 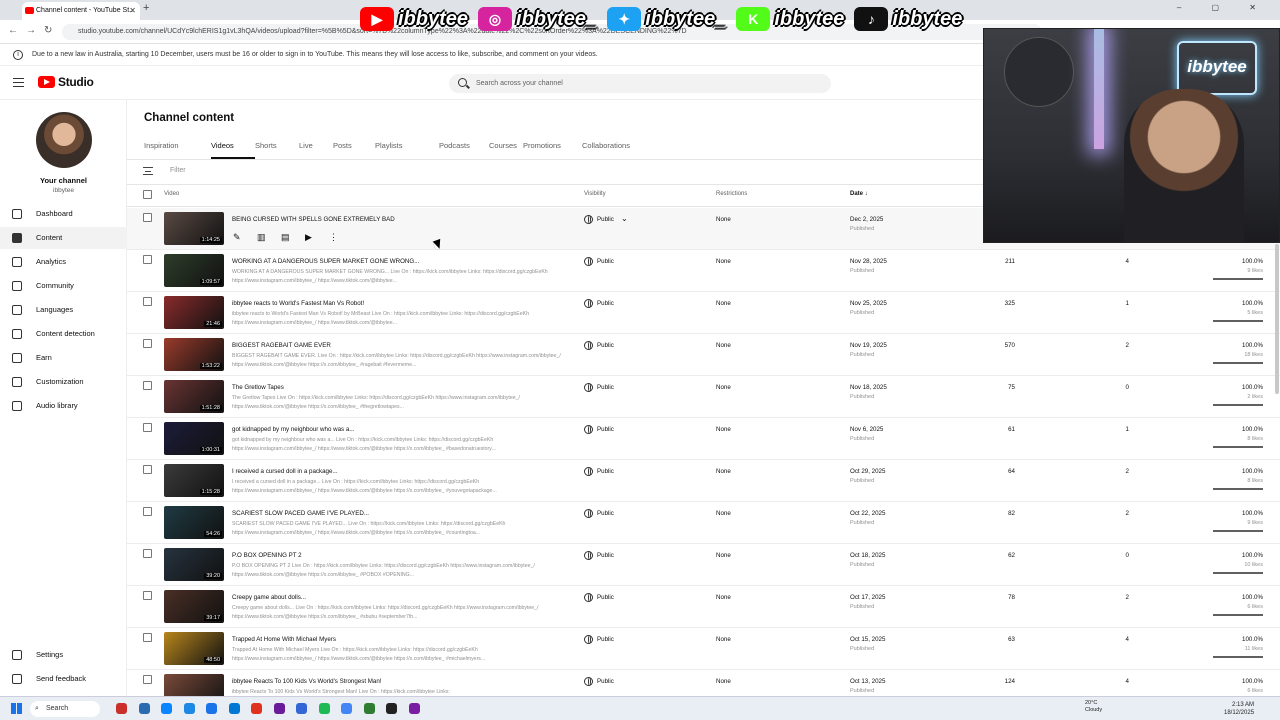 I want to click on video-thumbnail: 1:51:28, so click(x=194, y=396).